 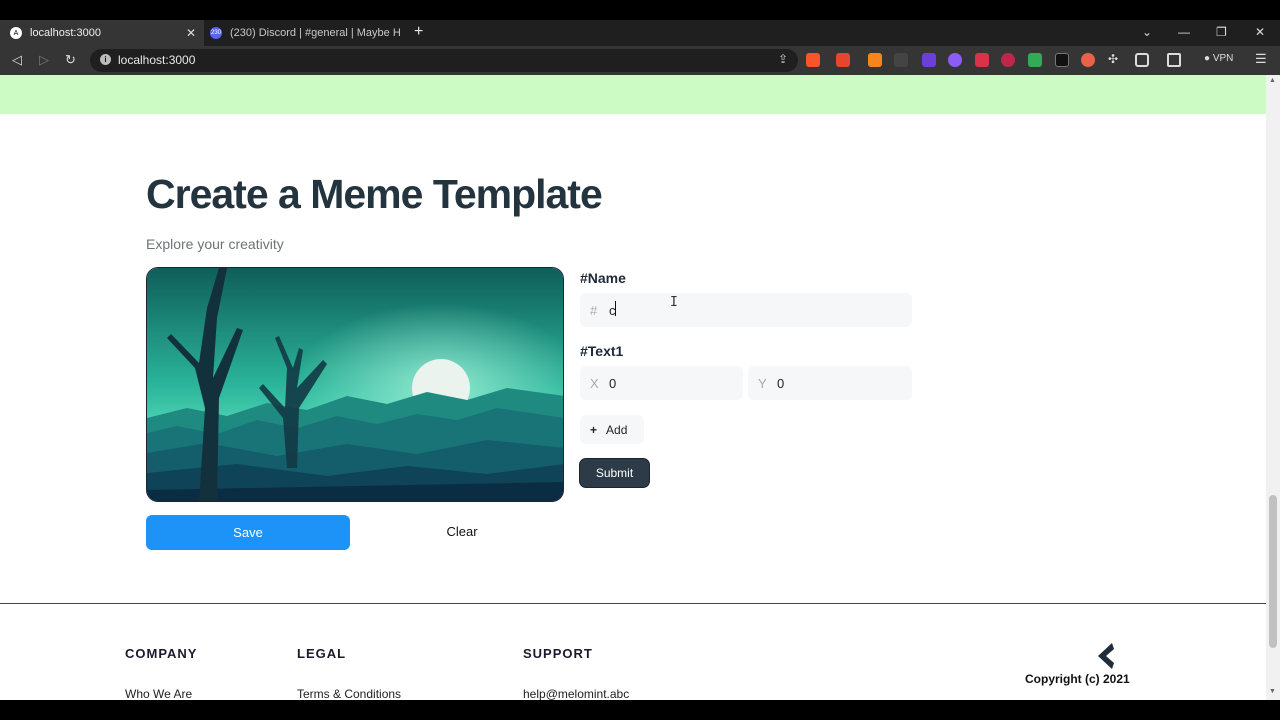 What do you see at coordinates (70, 60) in the screenshot?
I see `reload-icon: ↻` at bounding box center [70, 60].